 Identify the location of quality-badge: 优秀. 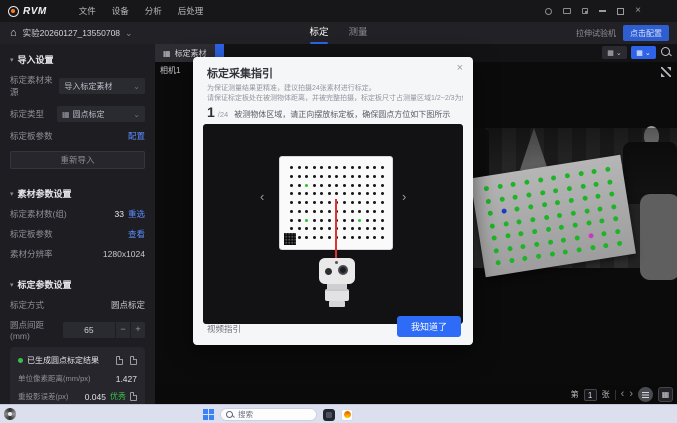
(118, 396).